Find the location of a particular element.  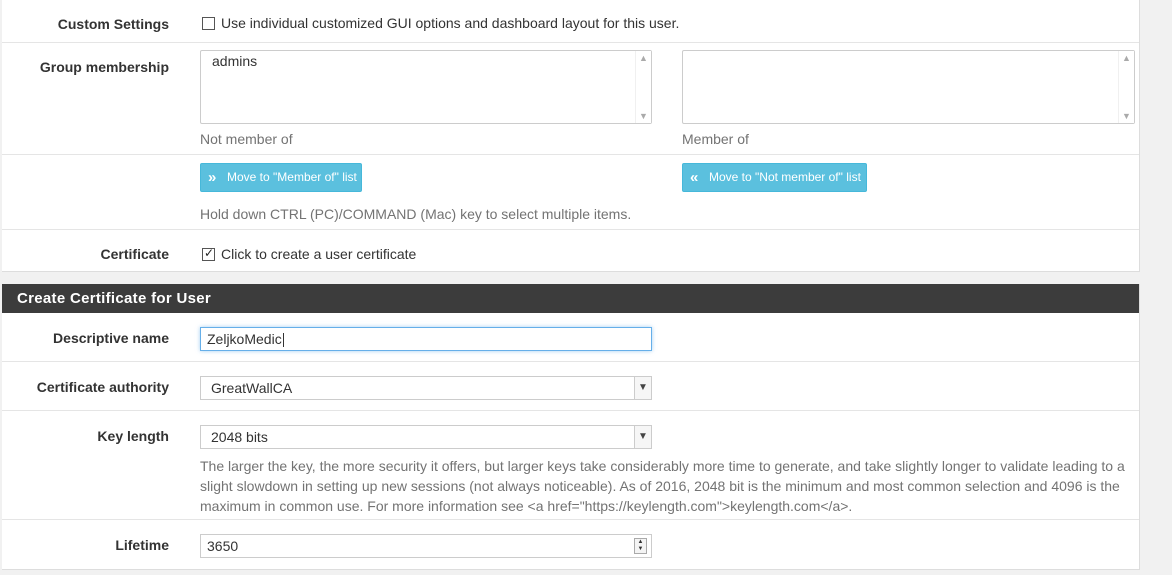

descriptive-name-value: ZeljkoMedic is located at coordinates (244, 339).